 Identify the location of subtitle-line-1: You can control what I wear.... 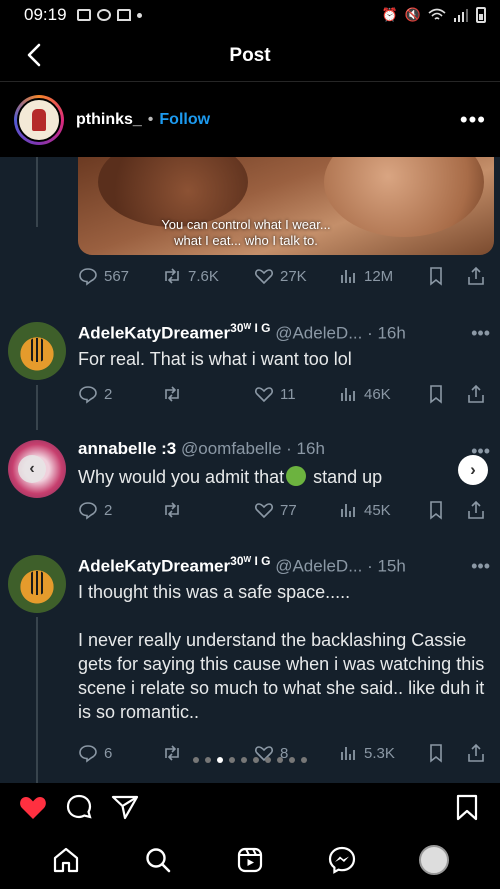
(246, 224).